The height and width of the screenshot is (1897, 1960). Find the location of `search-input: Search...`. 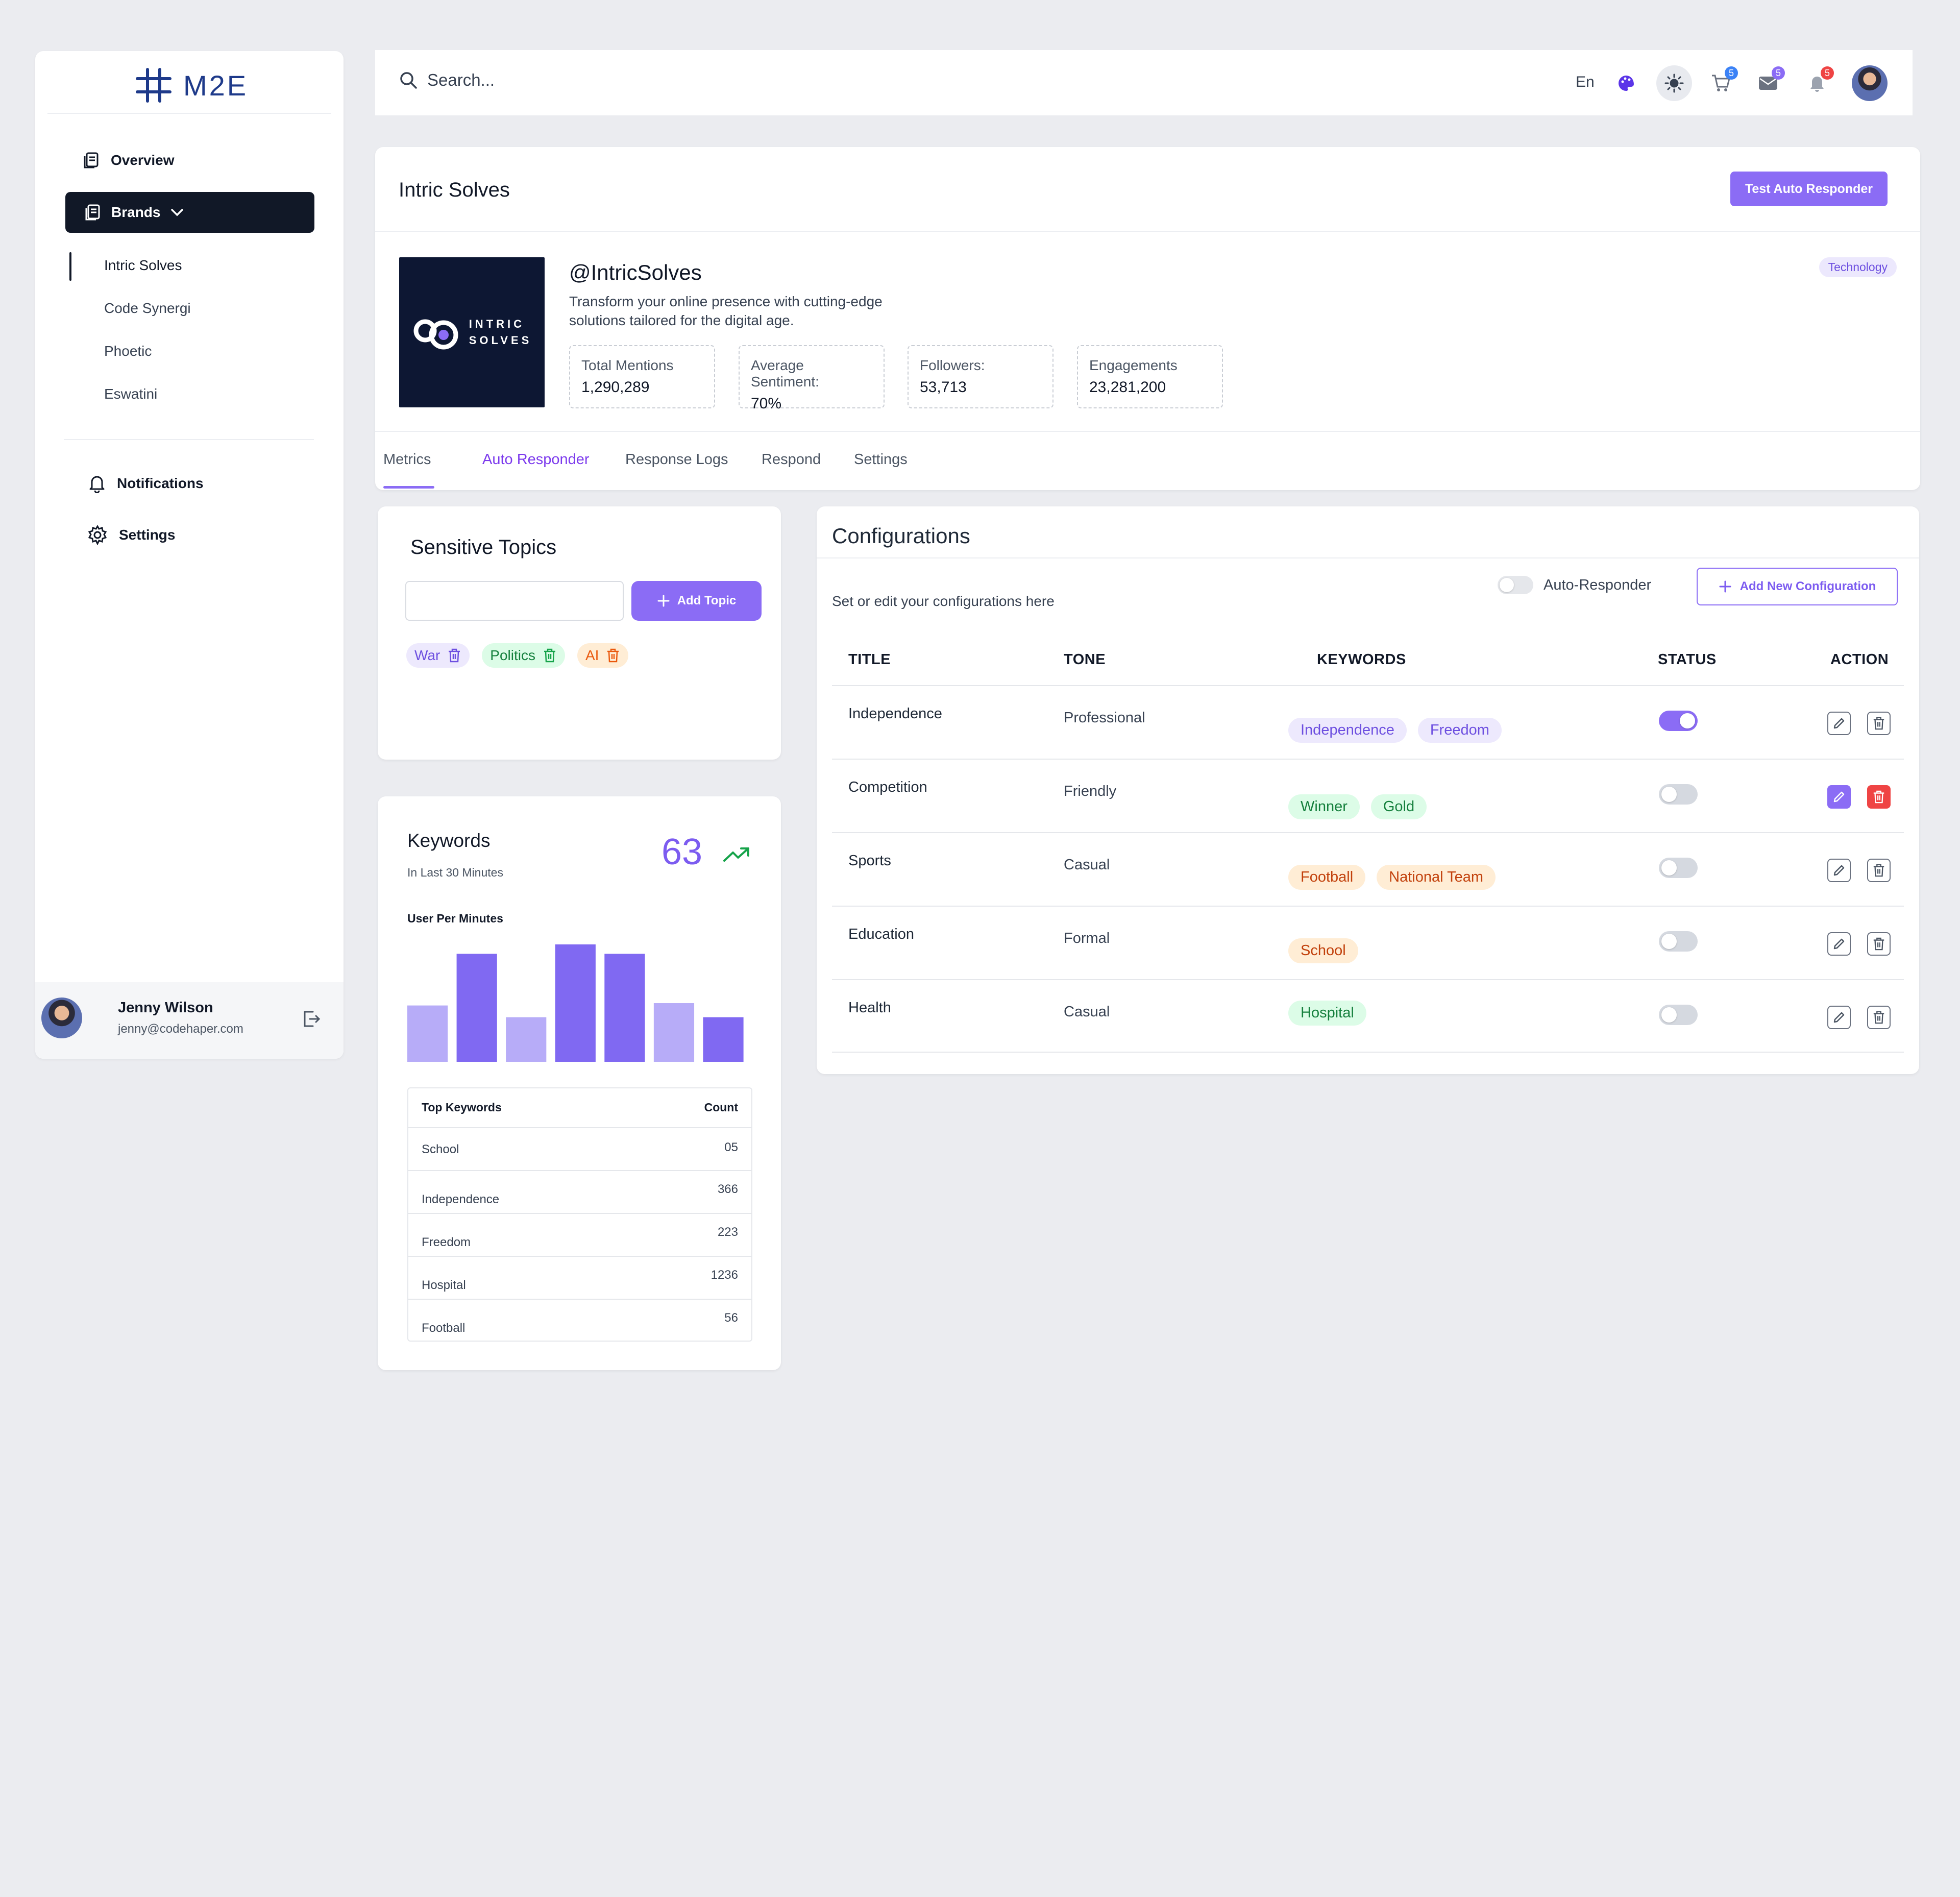

search-input: Search... is located at coordinates (461, 80).